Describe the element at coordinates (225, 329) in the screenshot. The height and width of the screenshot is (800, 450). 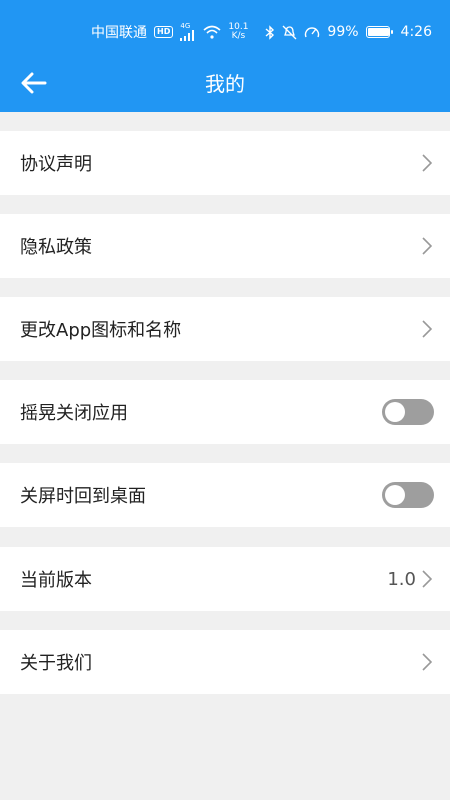
I see `settings-item-change-icon: 更改App图标和名称` at that location.